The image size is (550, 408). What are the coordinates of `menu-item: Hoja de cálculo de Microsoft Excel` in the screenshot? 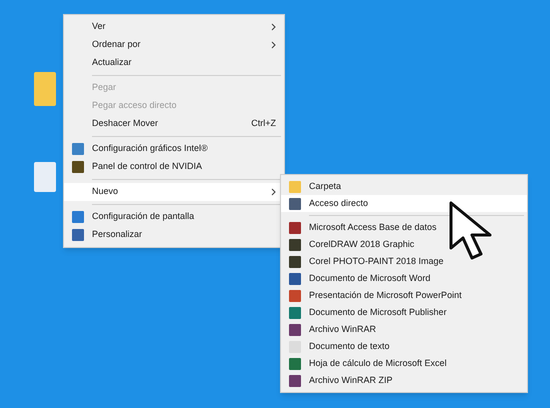 It's located at (404, 363).